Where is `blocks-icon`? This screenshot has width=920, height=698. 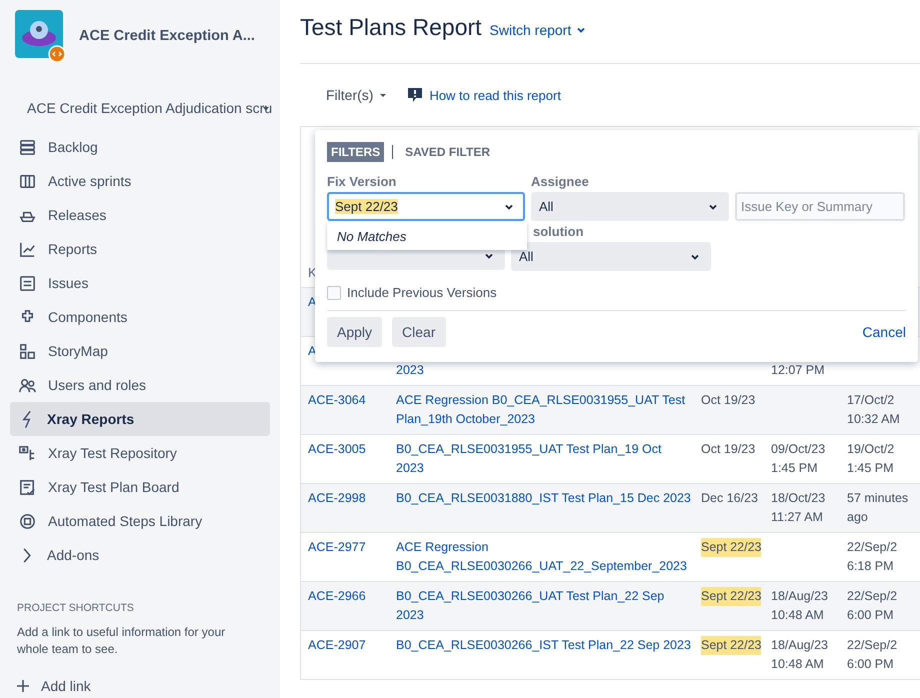
blocks-icon is located at coordinates (27, 351).